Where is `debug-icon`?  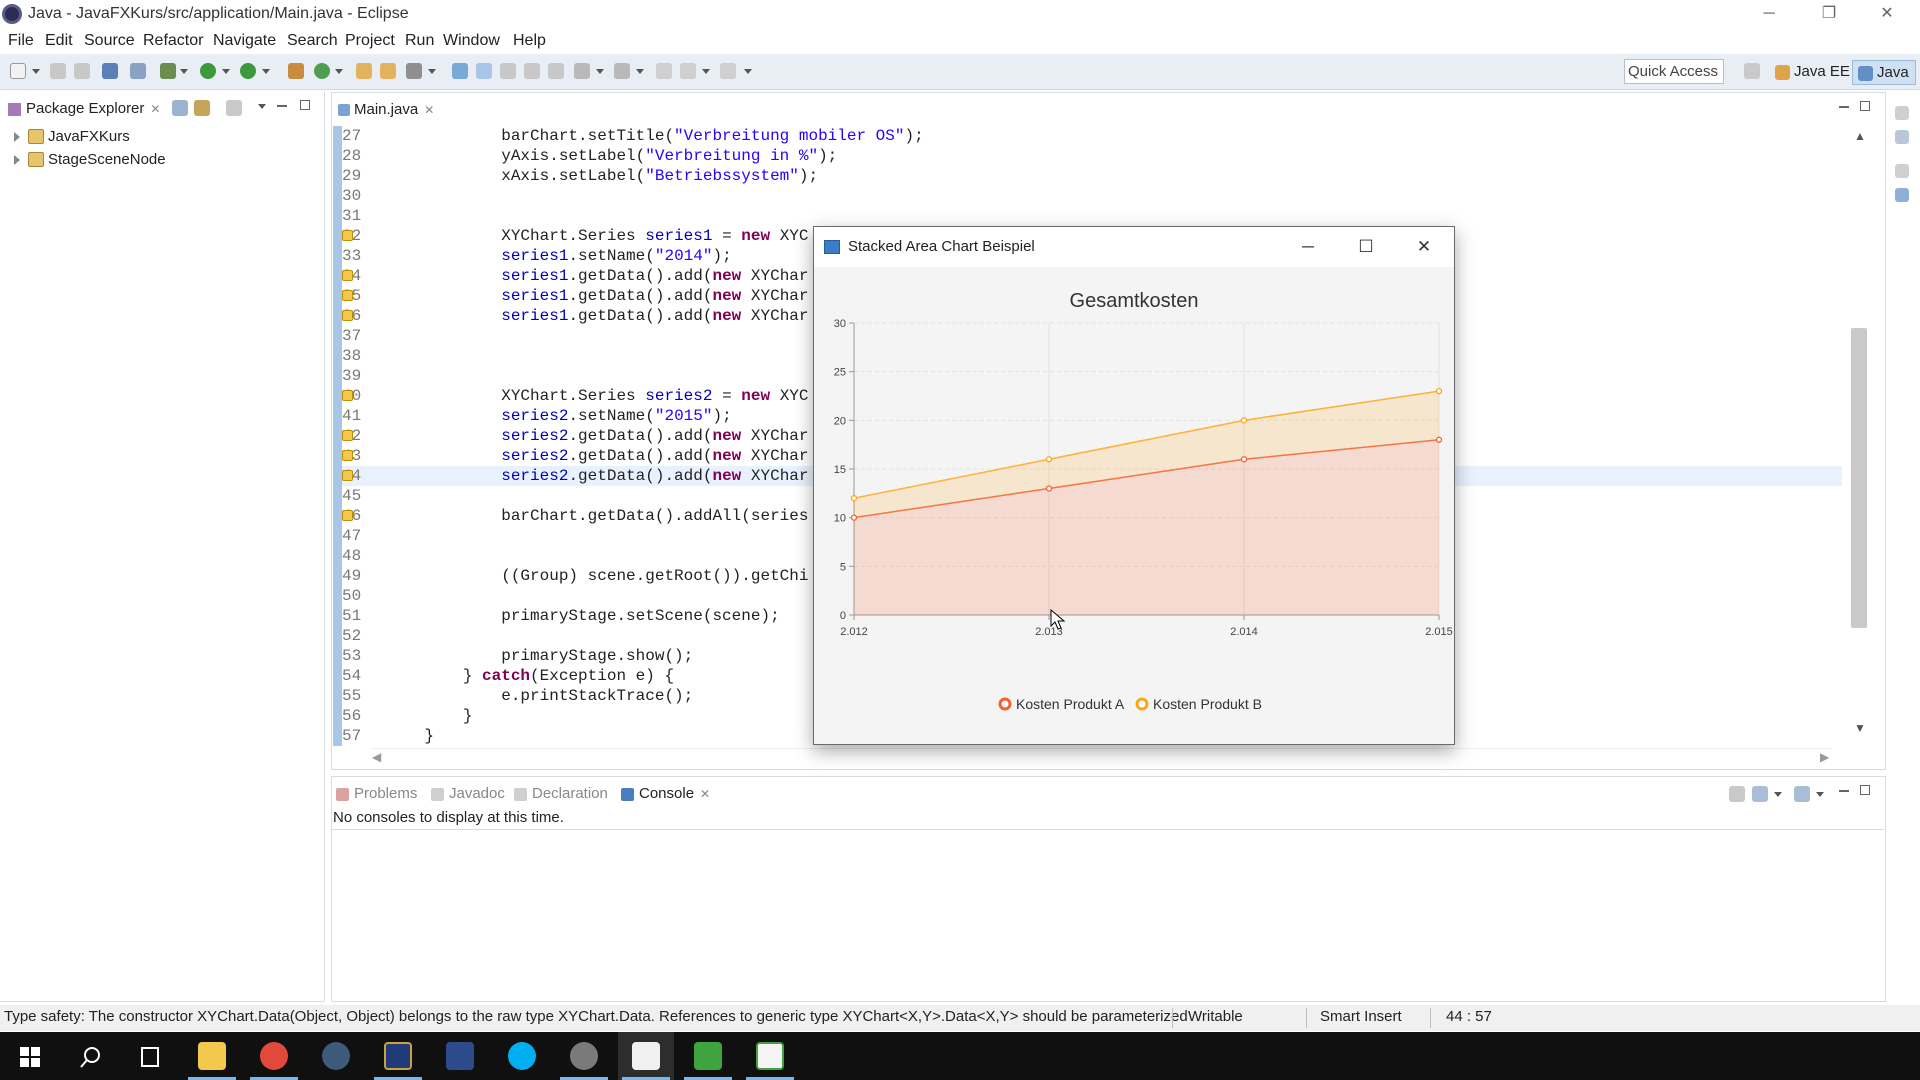
debug-icon is located at coordinates (168, 71).